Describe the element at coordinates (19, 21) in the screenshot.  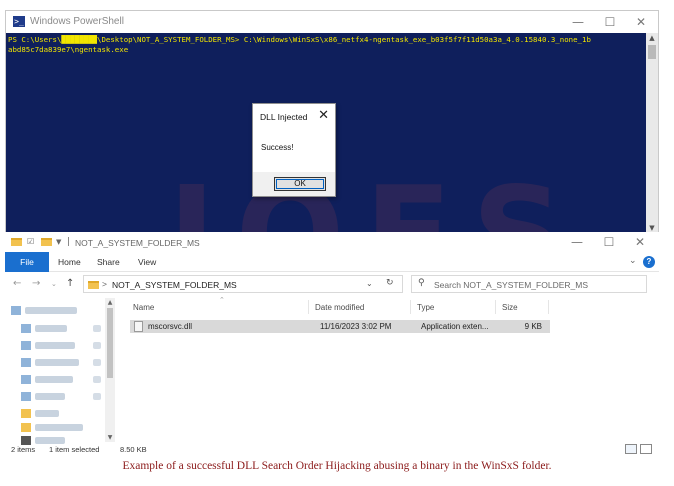
I see `powershell-icon: >_` at that location.